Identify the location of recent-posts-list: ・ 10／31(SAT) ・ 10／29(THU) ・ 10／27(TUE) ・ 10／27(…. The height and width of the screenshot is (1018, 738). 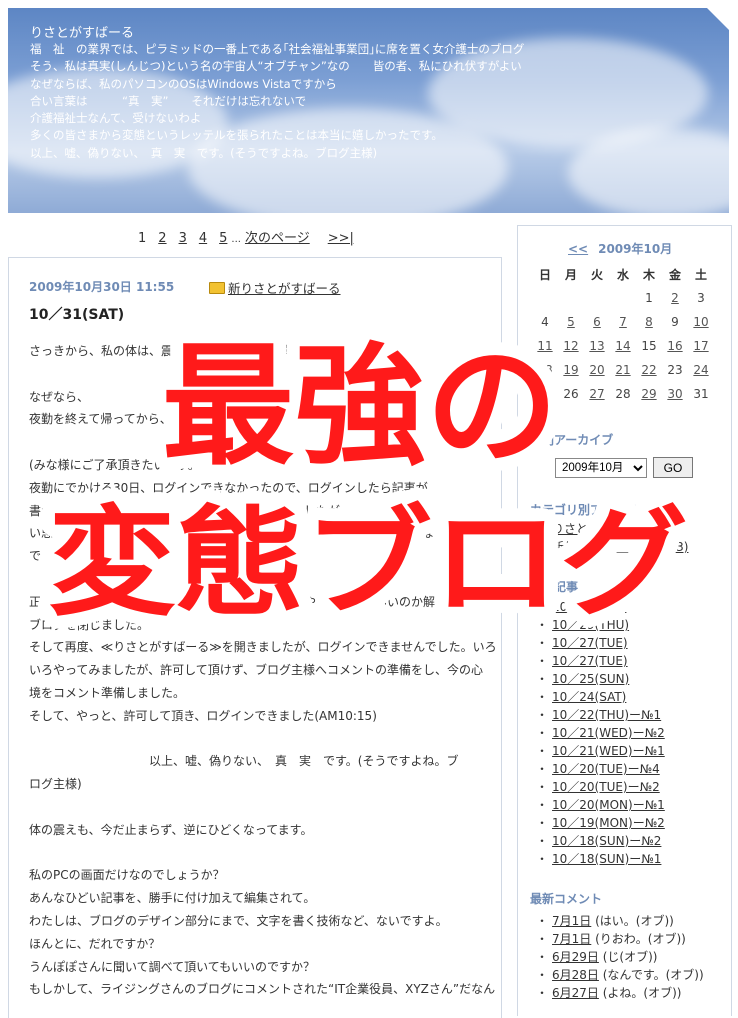
(600, 733).